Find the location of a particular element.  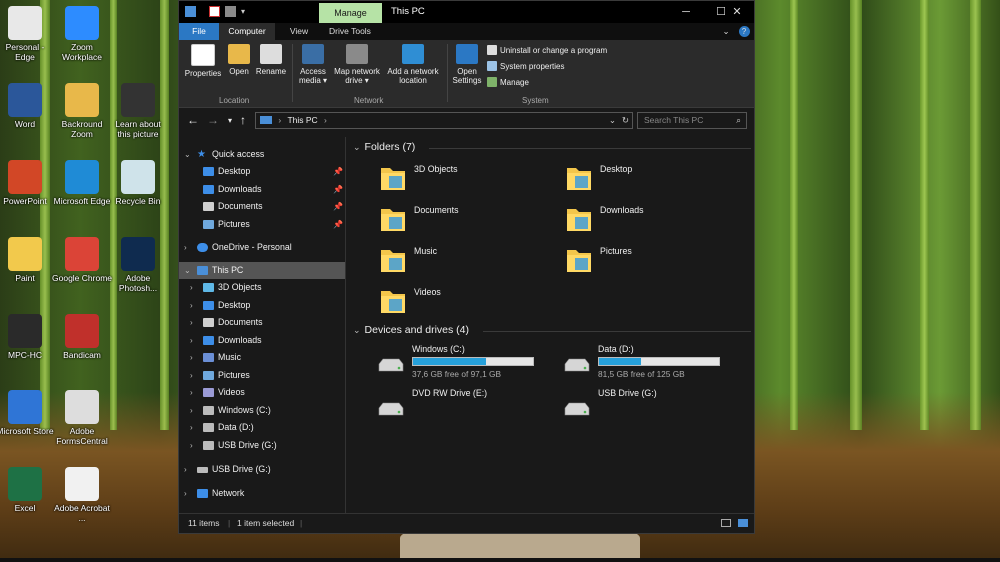

desktop-icon: Backround Zoom is located at coordinates (82, 111).